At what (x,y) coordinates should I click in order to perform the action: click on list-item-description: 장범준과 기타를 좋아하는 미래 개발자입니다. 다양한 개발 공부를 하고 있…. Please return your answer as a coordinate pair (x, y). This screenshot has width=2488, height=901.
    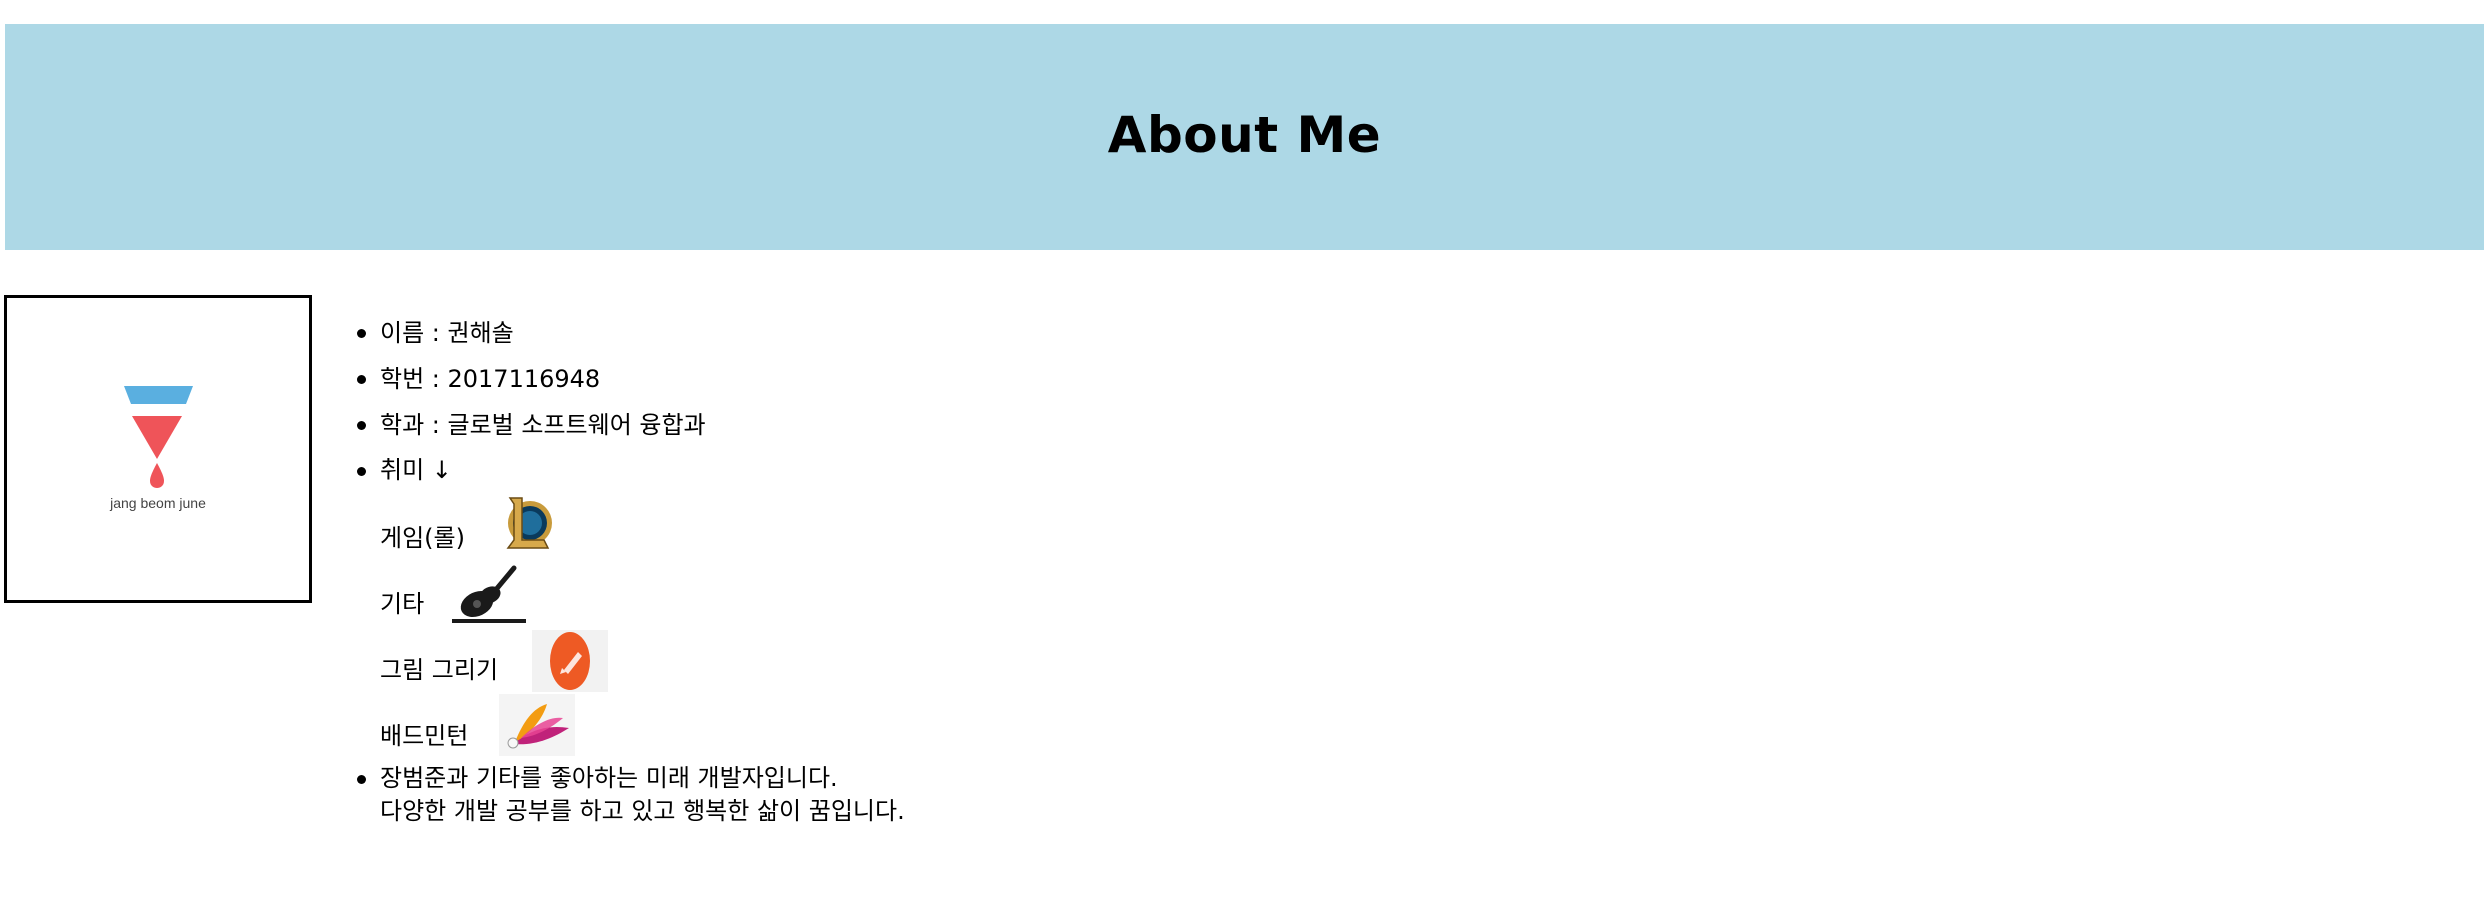
    Looking at the image, I should click on (631, 795).